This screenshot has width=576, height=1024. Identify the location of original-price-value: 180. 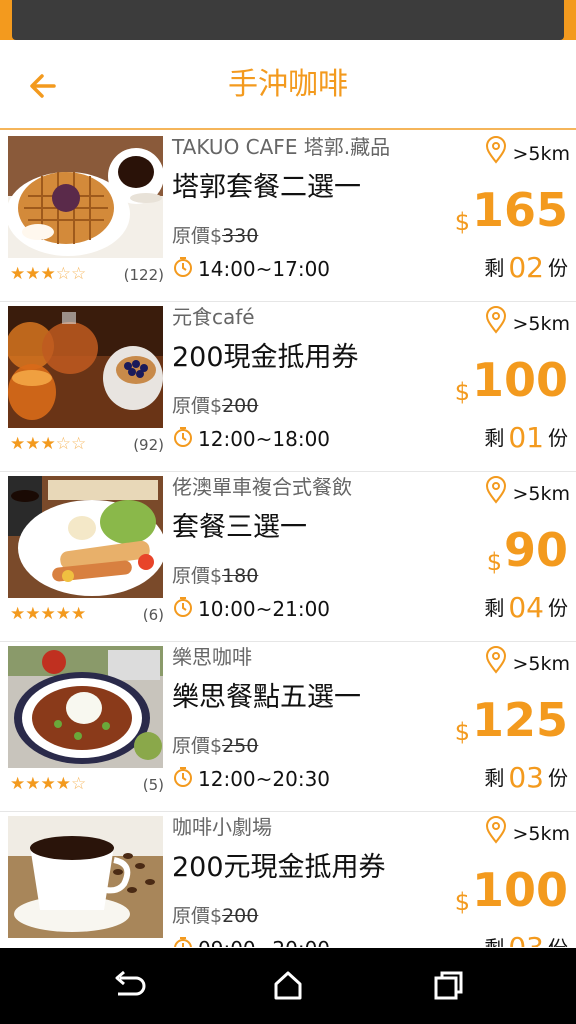
(240, 576).